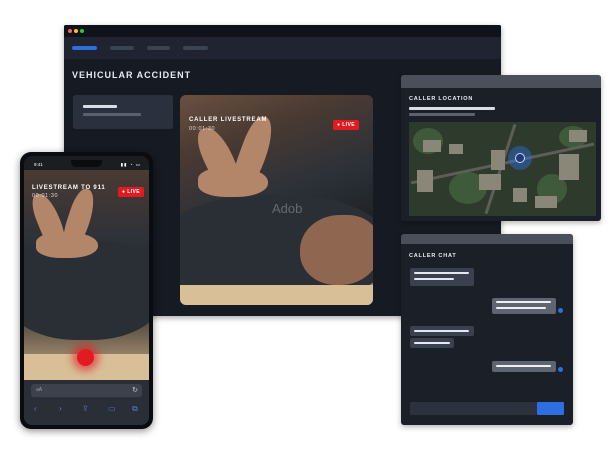  Describe the element at coordinates (228, 120) in the screenshot. I see `livestream-label: CALLER LIVESTREAM` at that location.